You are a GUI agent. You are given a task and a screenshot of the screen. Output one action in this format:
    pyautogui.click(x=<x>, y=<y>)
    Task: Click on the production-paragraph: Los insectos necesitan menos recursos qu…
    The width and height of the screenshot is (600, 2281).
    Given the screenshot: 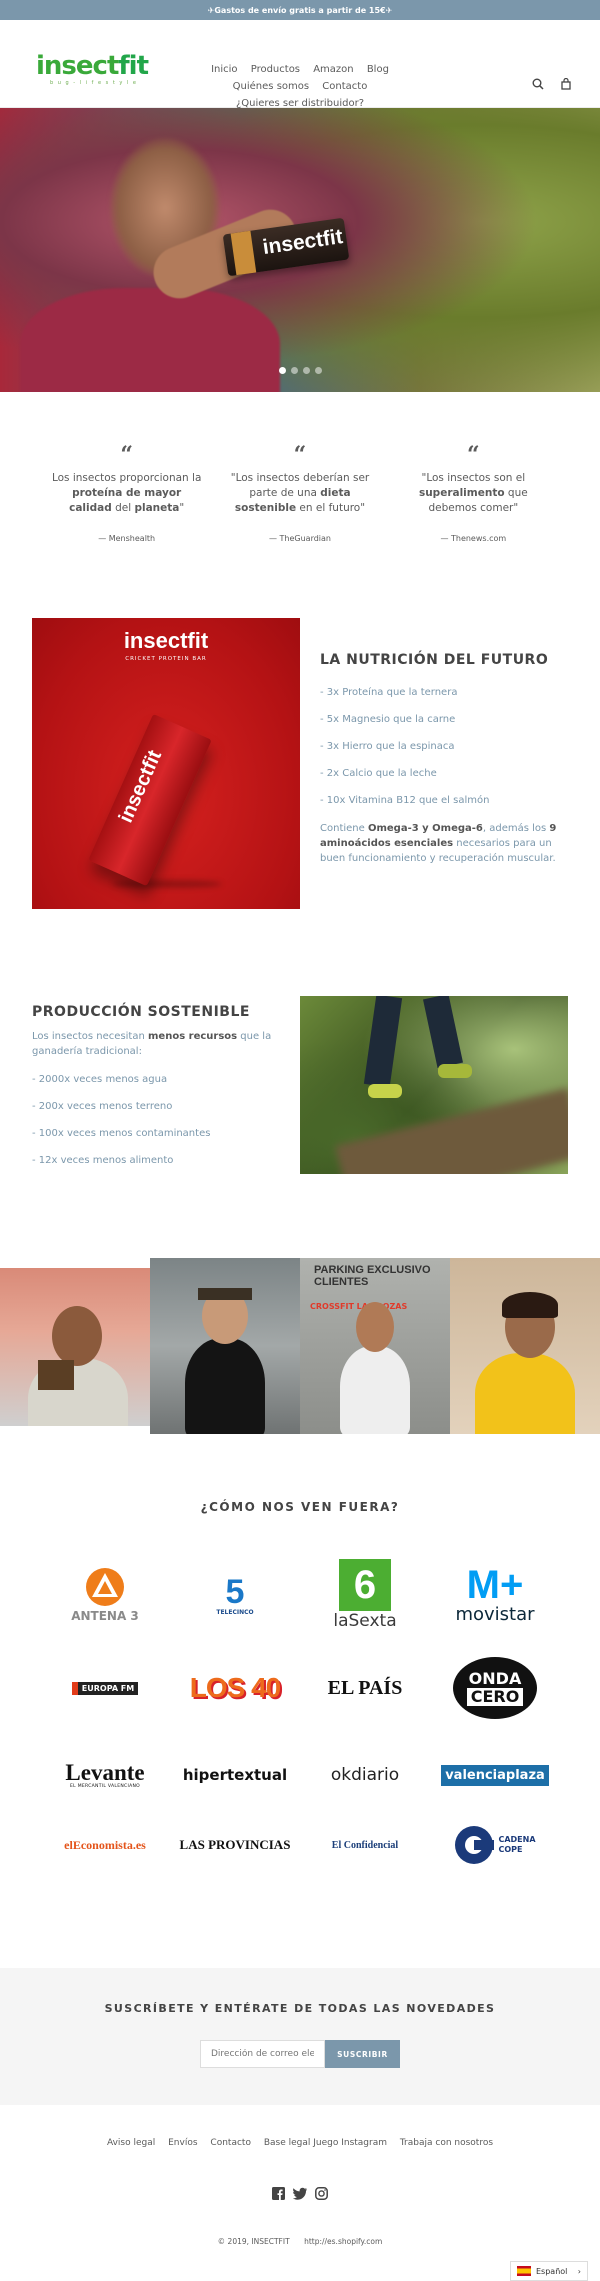 What is the action you would take?
    pyautogui.click(x=152, y=1044)
    